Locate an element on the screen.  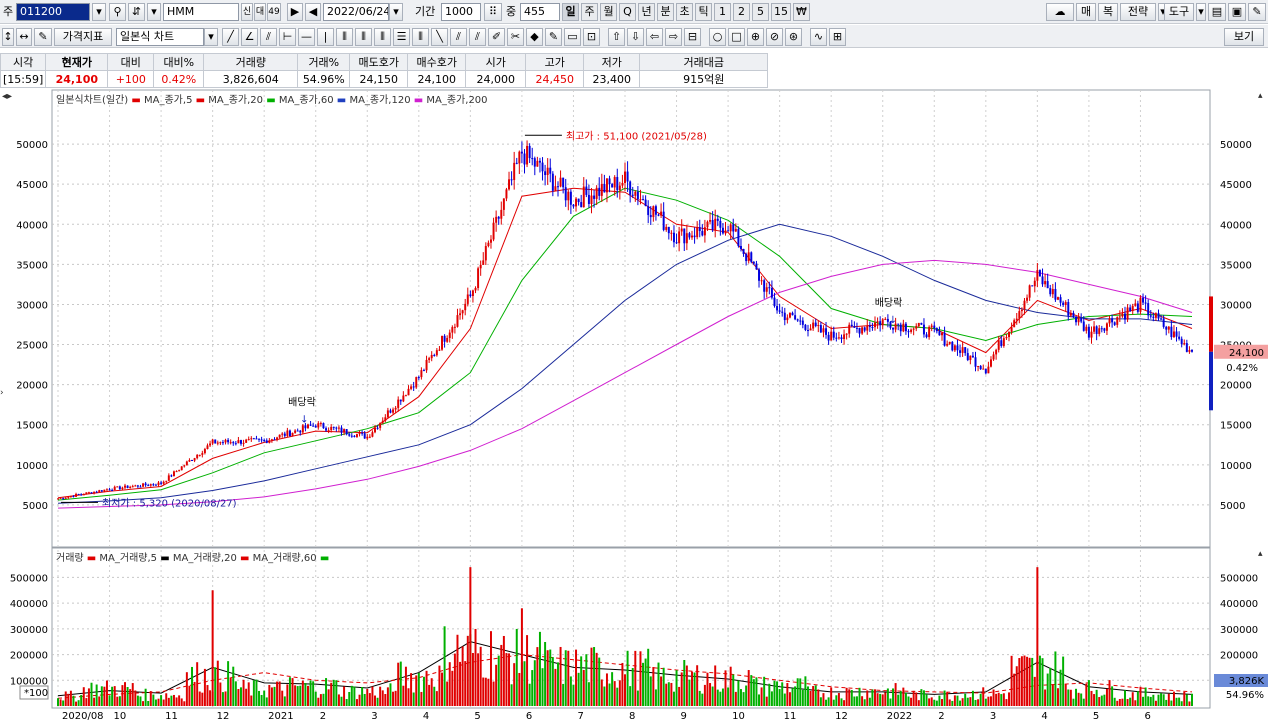
price-tick-right-8: 45000 is located at coordinates (1236, 185).